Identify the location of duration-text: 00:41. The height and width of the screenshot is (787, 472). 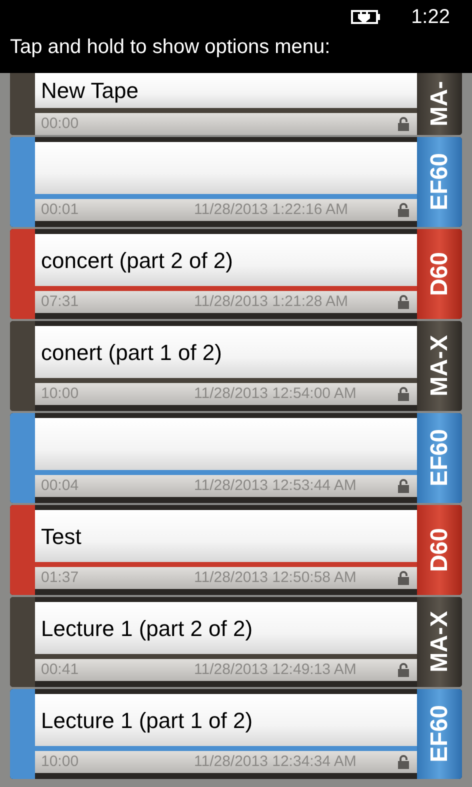
(60, 670).